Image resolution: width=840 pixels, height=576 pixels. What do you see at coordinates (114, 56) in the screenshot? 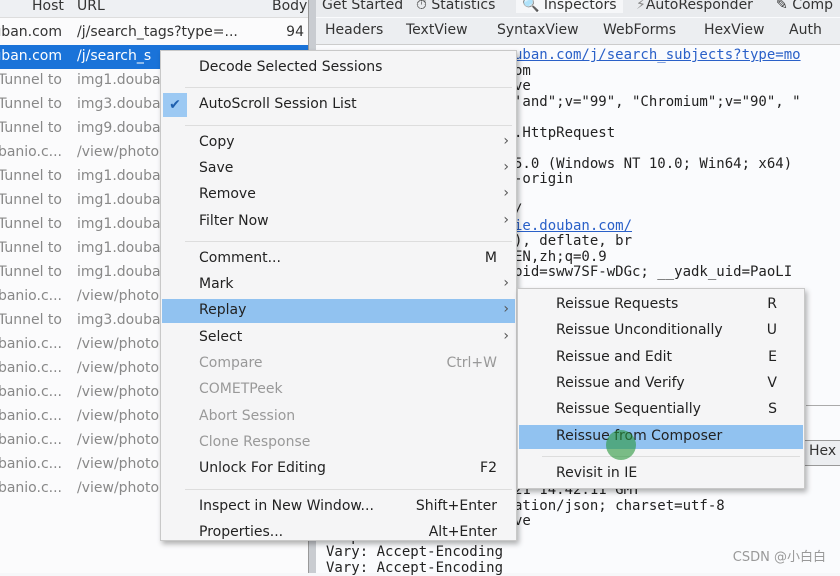
I see `session-url: /j/search_s` at bounding box center [114, 56].